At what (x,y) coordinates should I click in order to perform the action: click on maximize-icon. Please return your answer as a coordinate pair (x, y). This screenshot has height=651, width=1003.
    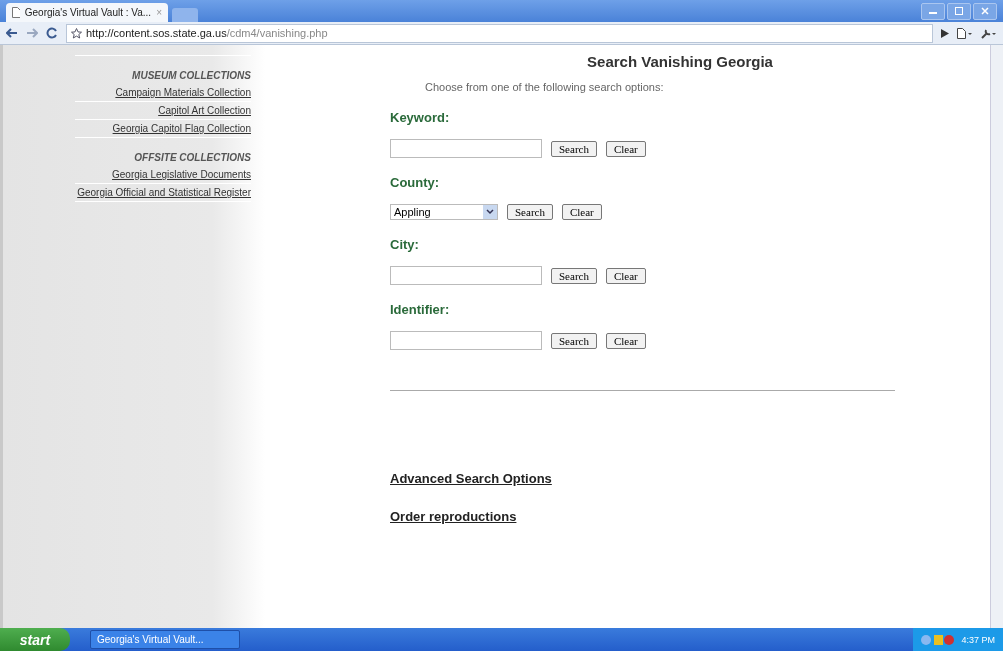
    Looking at the image, I should click on (959, 11).